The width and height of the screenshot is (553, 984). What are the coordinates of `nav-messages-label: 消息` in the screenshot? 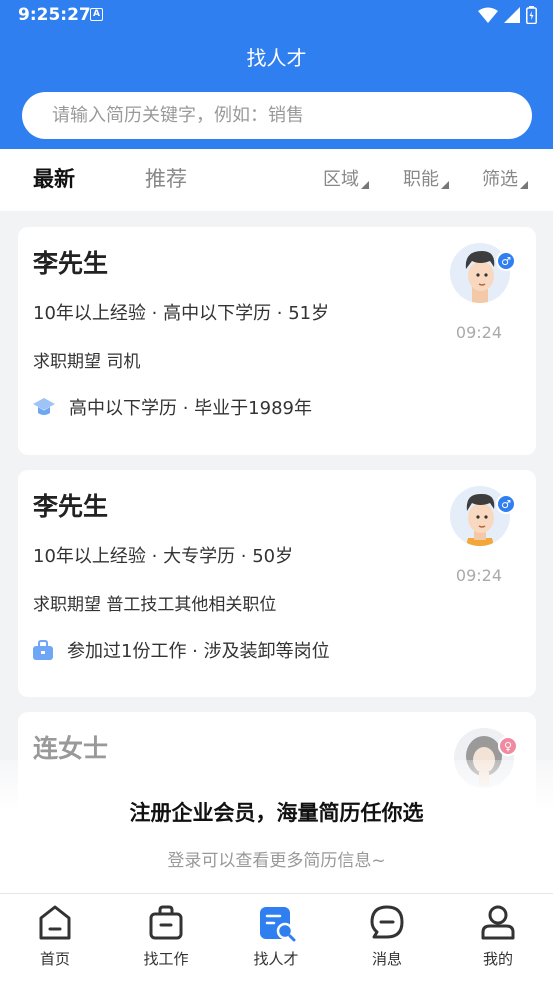 It's located at (386, 959).